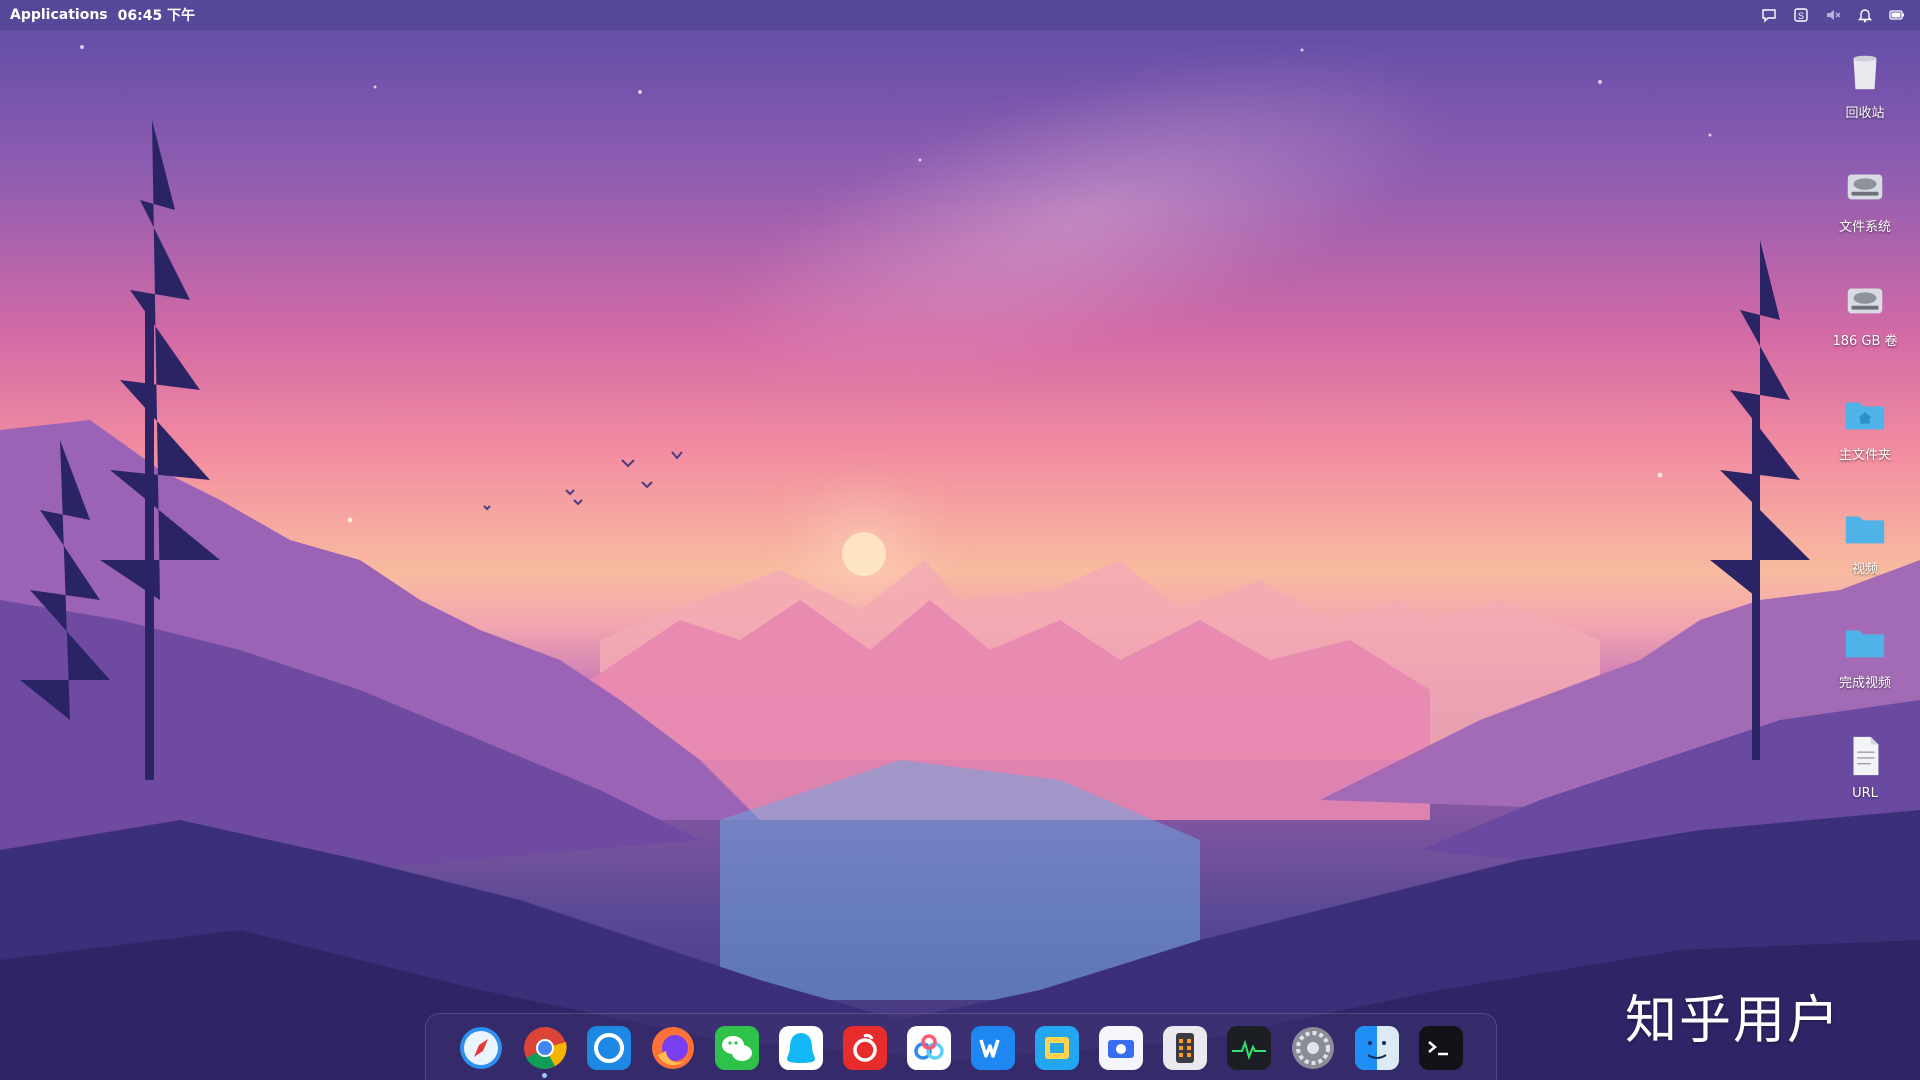  I want to click on desktop-item-finished-video-folder: 完成视频, so click(1865, 675).